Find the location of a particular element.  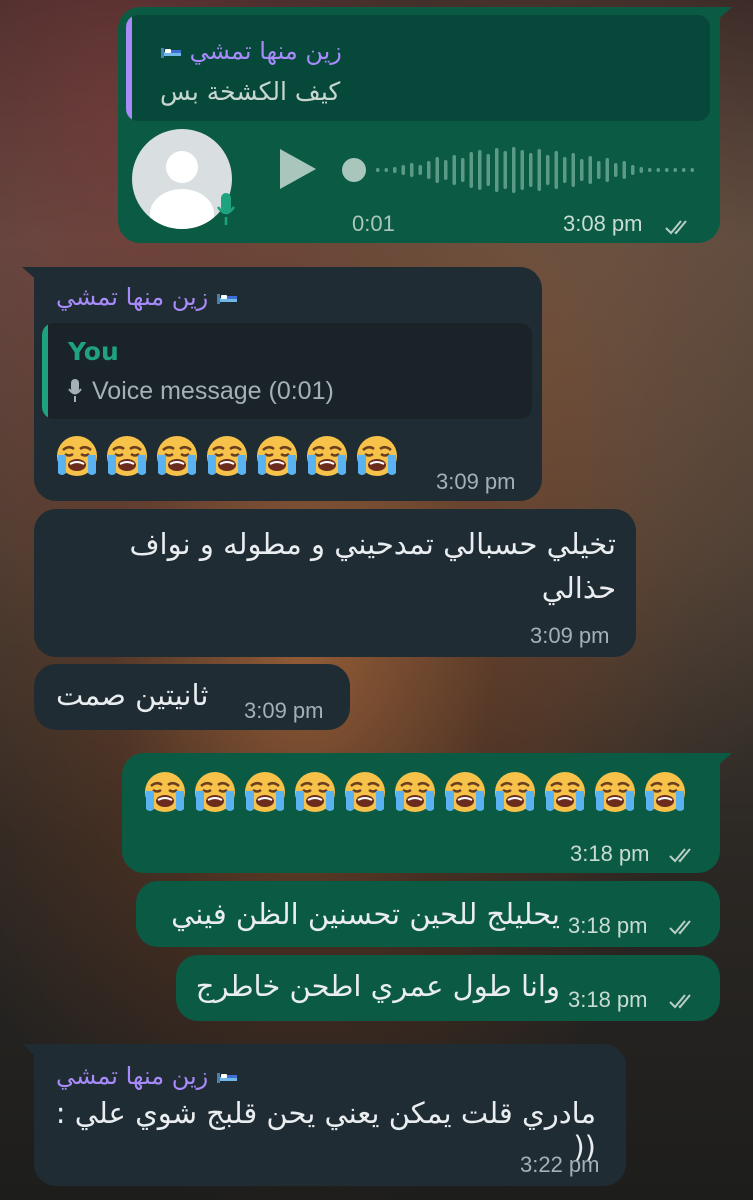

play-icon is located at coordinates (298, 169).